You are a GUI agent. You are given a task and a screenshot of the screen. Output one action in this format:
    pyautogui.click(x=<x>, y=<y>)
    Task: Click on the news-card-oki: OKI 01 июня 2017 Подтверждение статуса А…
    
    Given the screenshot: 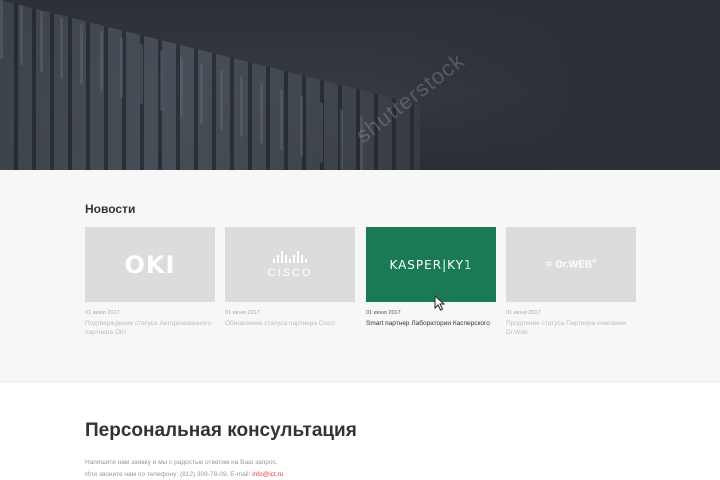 What is the action you would take?
    pyautogui.click(x=150, y=282)
    